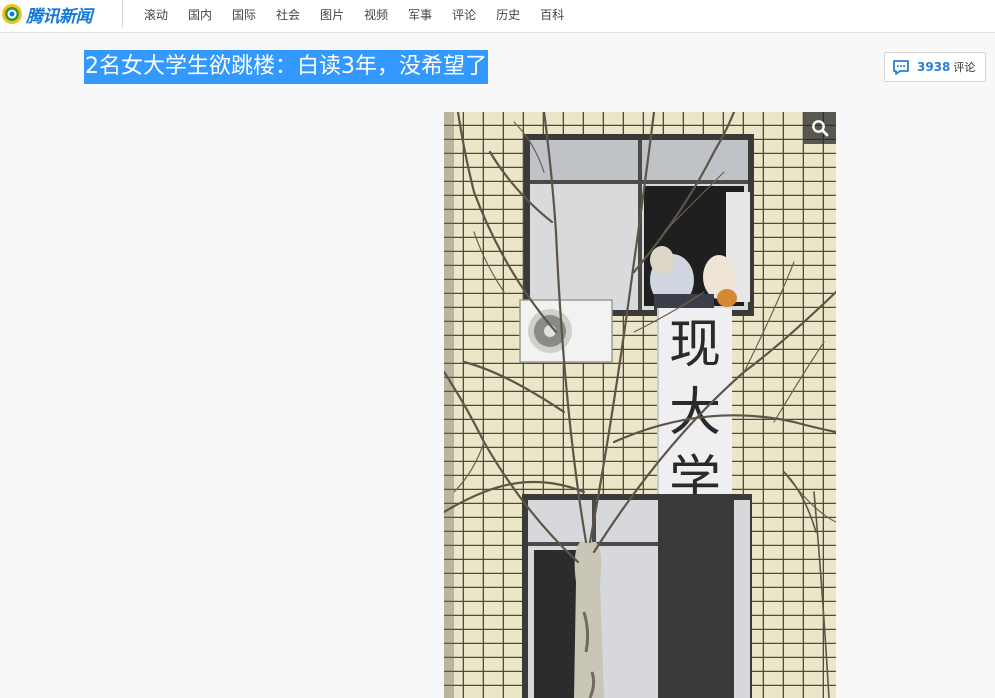  Describe the element at coordinates (376, 14) in the screenshot. I see `nav-item-shipin: 视频` at that location.